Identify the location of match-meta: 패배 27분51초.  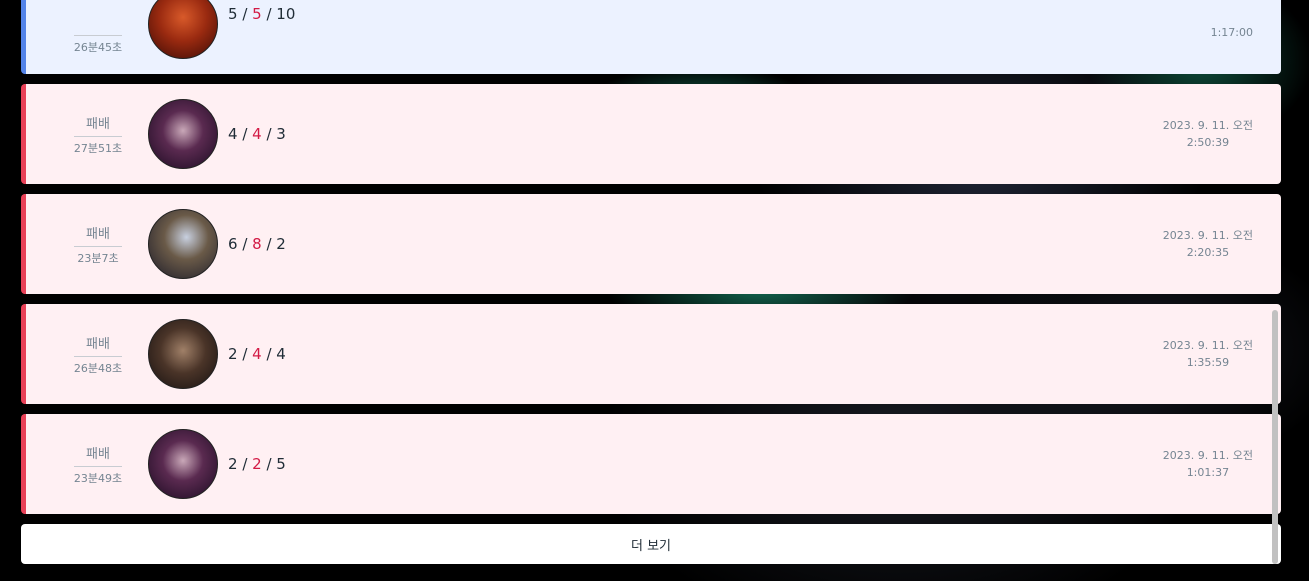
(98, 134).